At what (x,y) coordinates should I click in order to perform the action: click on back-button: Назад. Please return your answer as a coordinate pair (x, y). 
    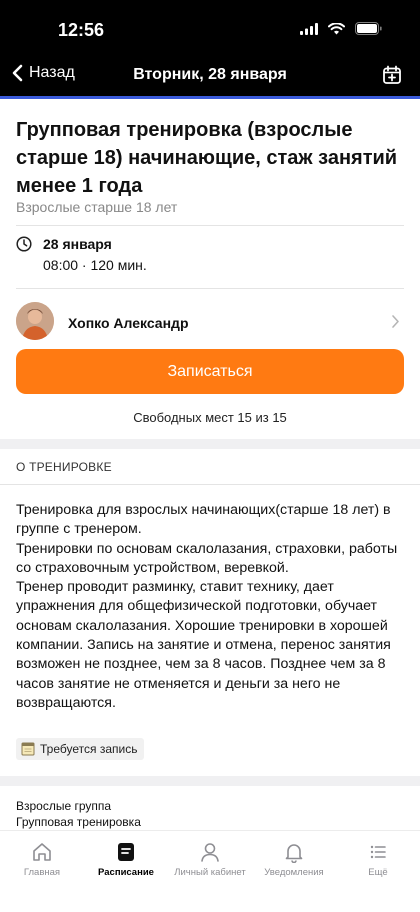
    Looking at the image, I should click on (43, 73).